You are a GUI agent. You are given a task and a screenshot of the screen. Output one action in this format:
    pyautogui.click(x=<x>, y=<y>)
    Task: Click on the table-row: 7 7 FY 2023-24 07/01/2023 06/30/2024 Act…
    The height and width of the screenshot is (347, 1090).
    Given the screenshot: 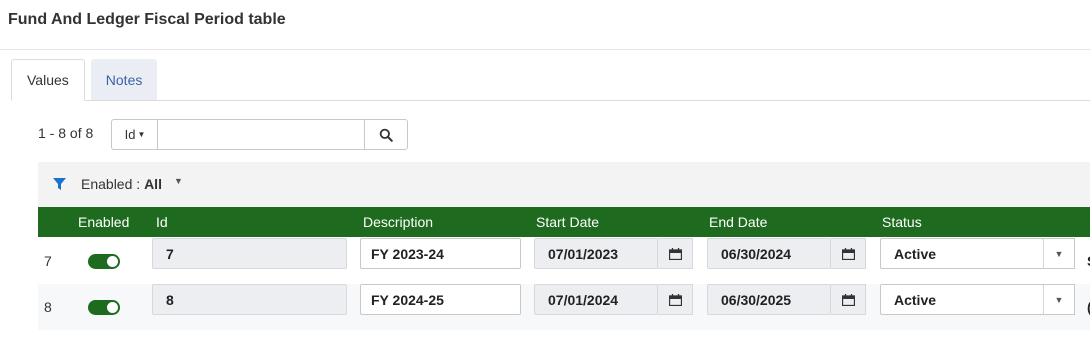 What is the action you would take?
    pyautogui.click(x=564, y=261)
    